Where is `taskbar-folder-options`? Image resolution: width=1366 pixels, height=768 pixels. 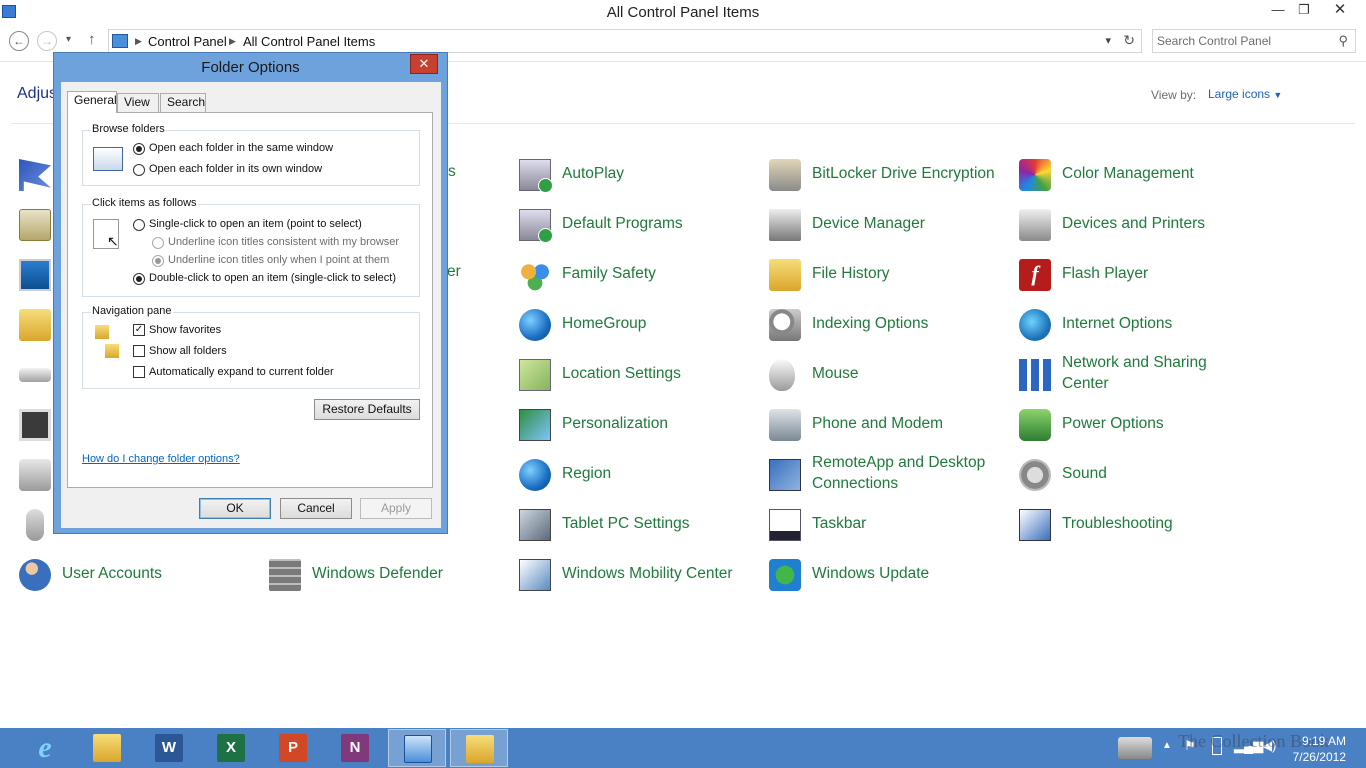
taskbar-folder-options is located at coordinates (479, 748).